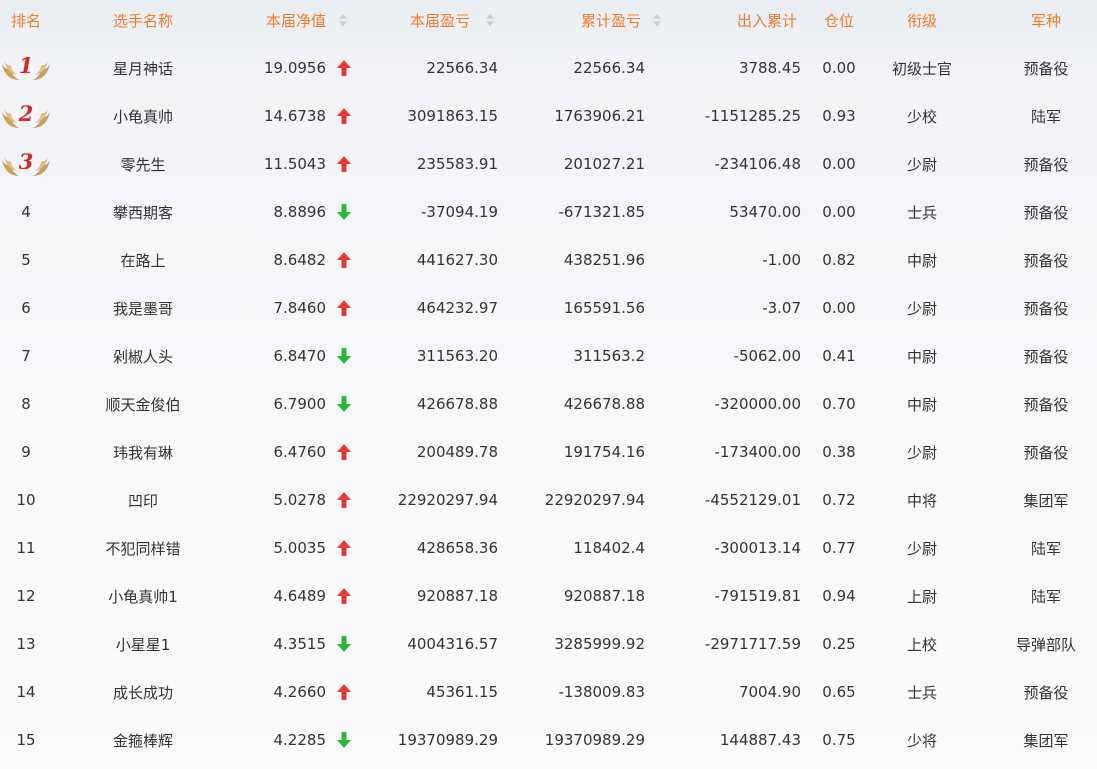  I want to click on player-name: 成长成功, so click(143, 692).